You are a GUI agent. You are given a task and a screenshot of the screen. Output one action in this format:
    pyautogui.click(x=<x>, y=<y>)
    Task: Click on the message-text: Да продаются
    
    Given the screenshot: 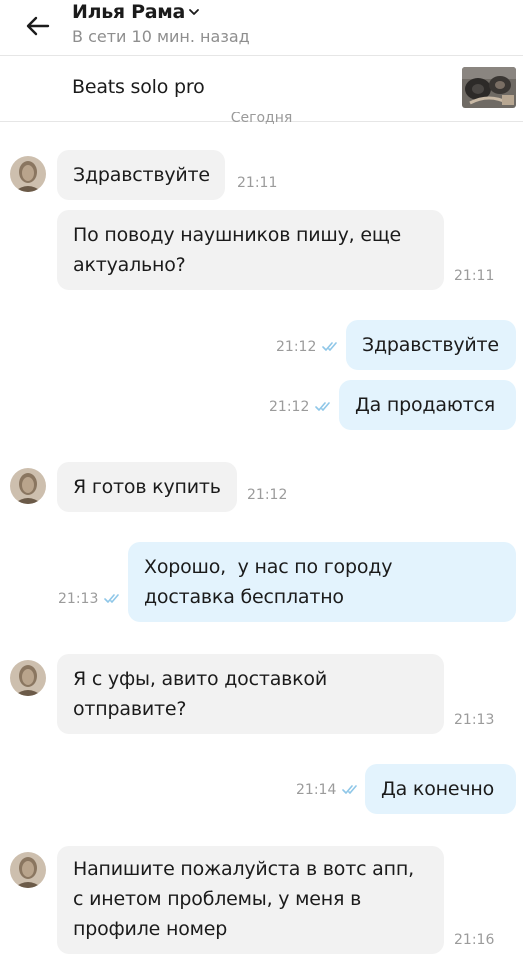 What is the action you would take?
    pyautogui.click(x=425, y=405)
    